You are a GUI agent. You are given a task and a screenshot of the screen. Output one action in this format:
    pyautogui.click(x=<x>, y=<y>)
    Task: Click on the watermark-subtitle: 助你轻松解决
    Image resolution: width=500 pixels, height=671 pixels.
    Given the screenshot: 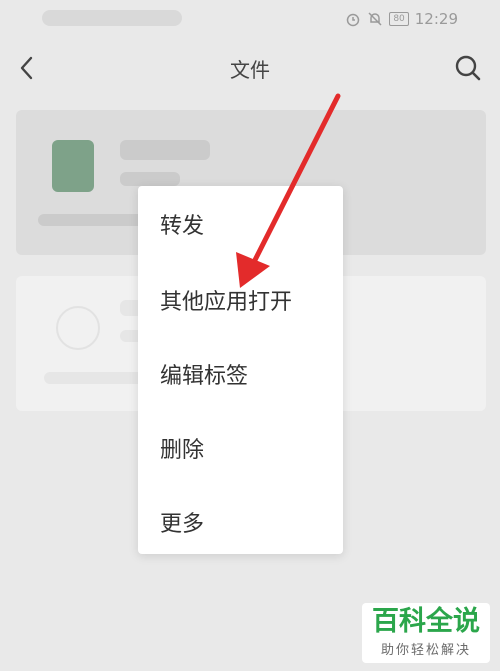 What is the action you would take?
    pyautogui.click(x=425, y=650)
    